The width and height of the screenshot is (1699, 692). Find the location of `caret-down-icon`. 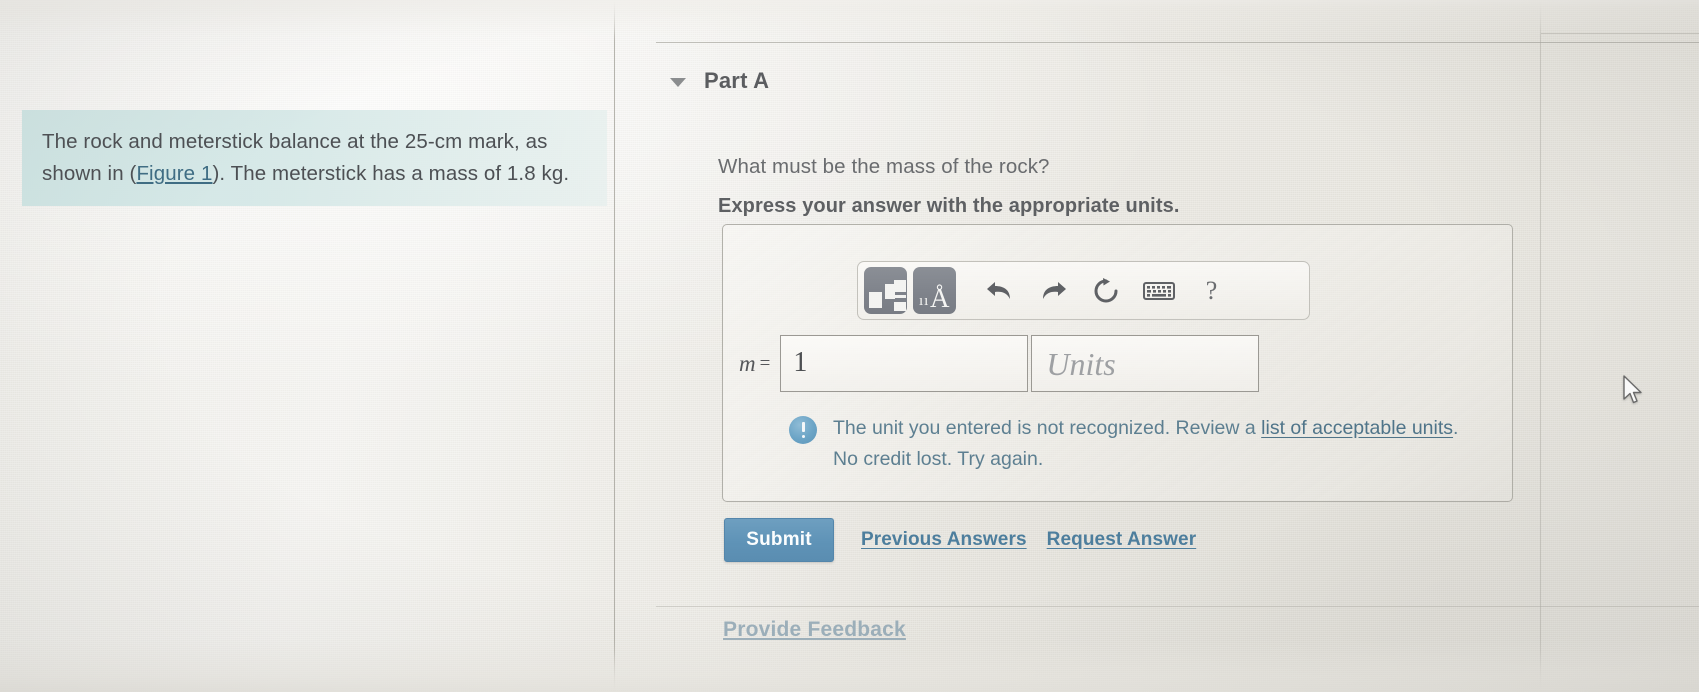

caret-down-icon is located at coordinates (678, 82).